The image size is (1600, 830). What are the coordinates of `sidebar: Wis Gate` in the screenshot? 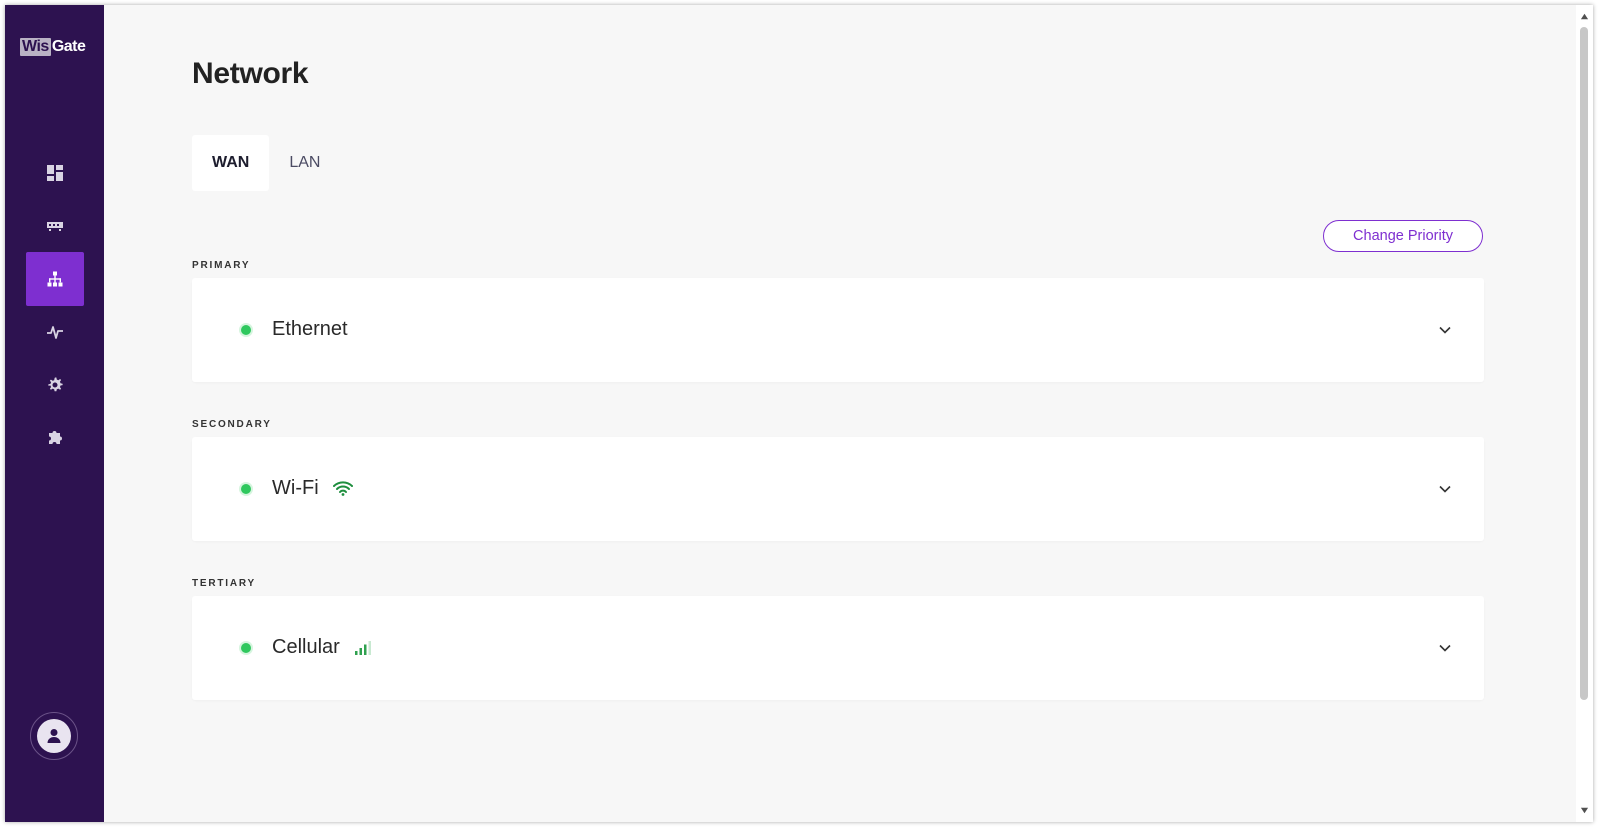 It's located at (54, 413).